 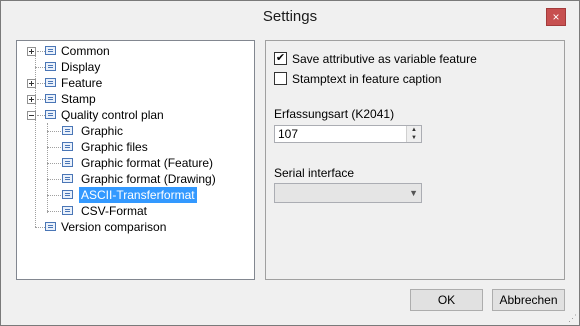 What do you see at coordinates (147, 163) in the screenshot?
I see `tree-item-label: Graphic format (Feature)` at bounding box center [147, 163].